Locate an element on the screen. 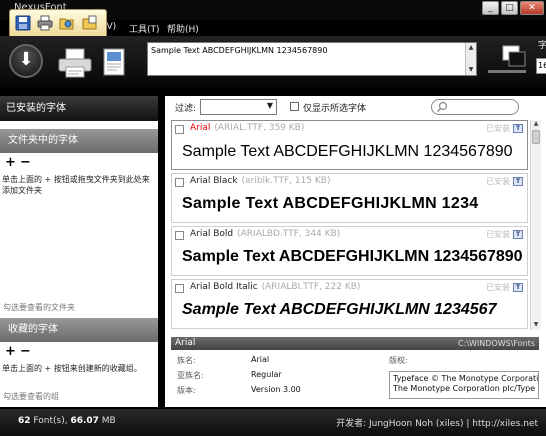  font-sample-preview: Sample Text ABCDEFGHIJKLMN 1234567 is located at coordinates (339, 309).